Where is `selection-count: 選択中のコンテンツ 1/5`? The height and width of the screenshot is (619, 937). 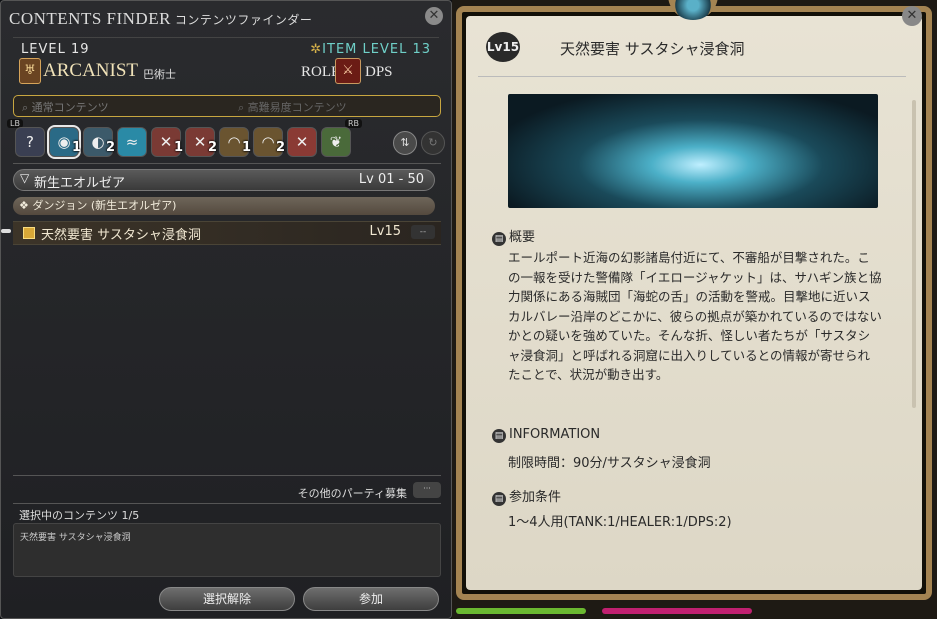 selection-count: 選択中のコンテンツ 1/5 is located at coordinates (79, 515).